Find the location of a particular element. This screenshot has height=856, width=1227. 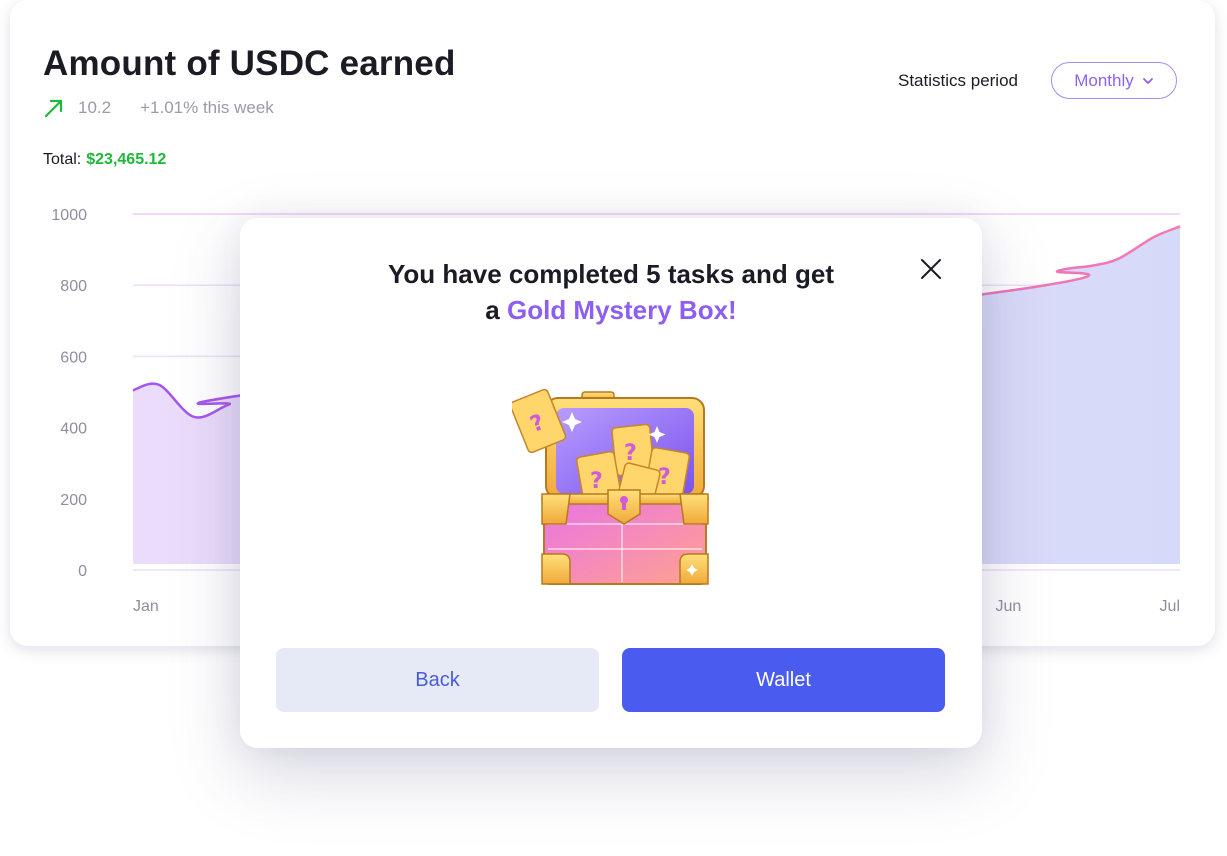

x-tick-label: Jul is located at coordinates (1170, 606).